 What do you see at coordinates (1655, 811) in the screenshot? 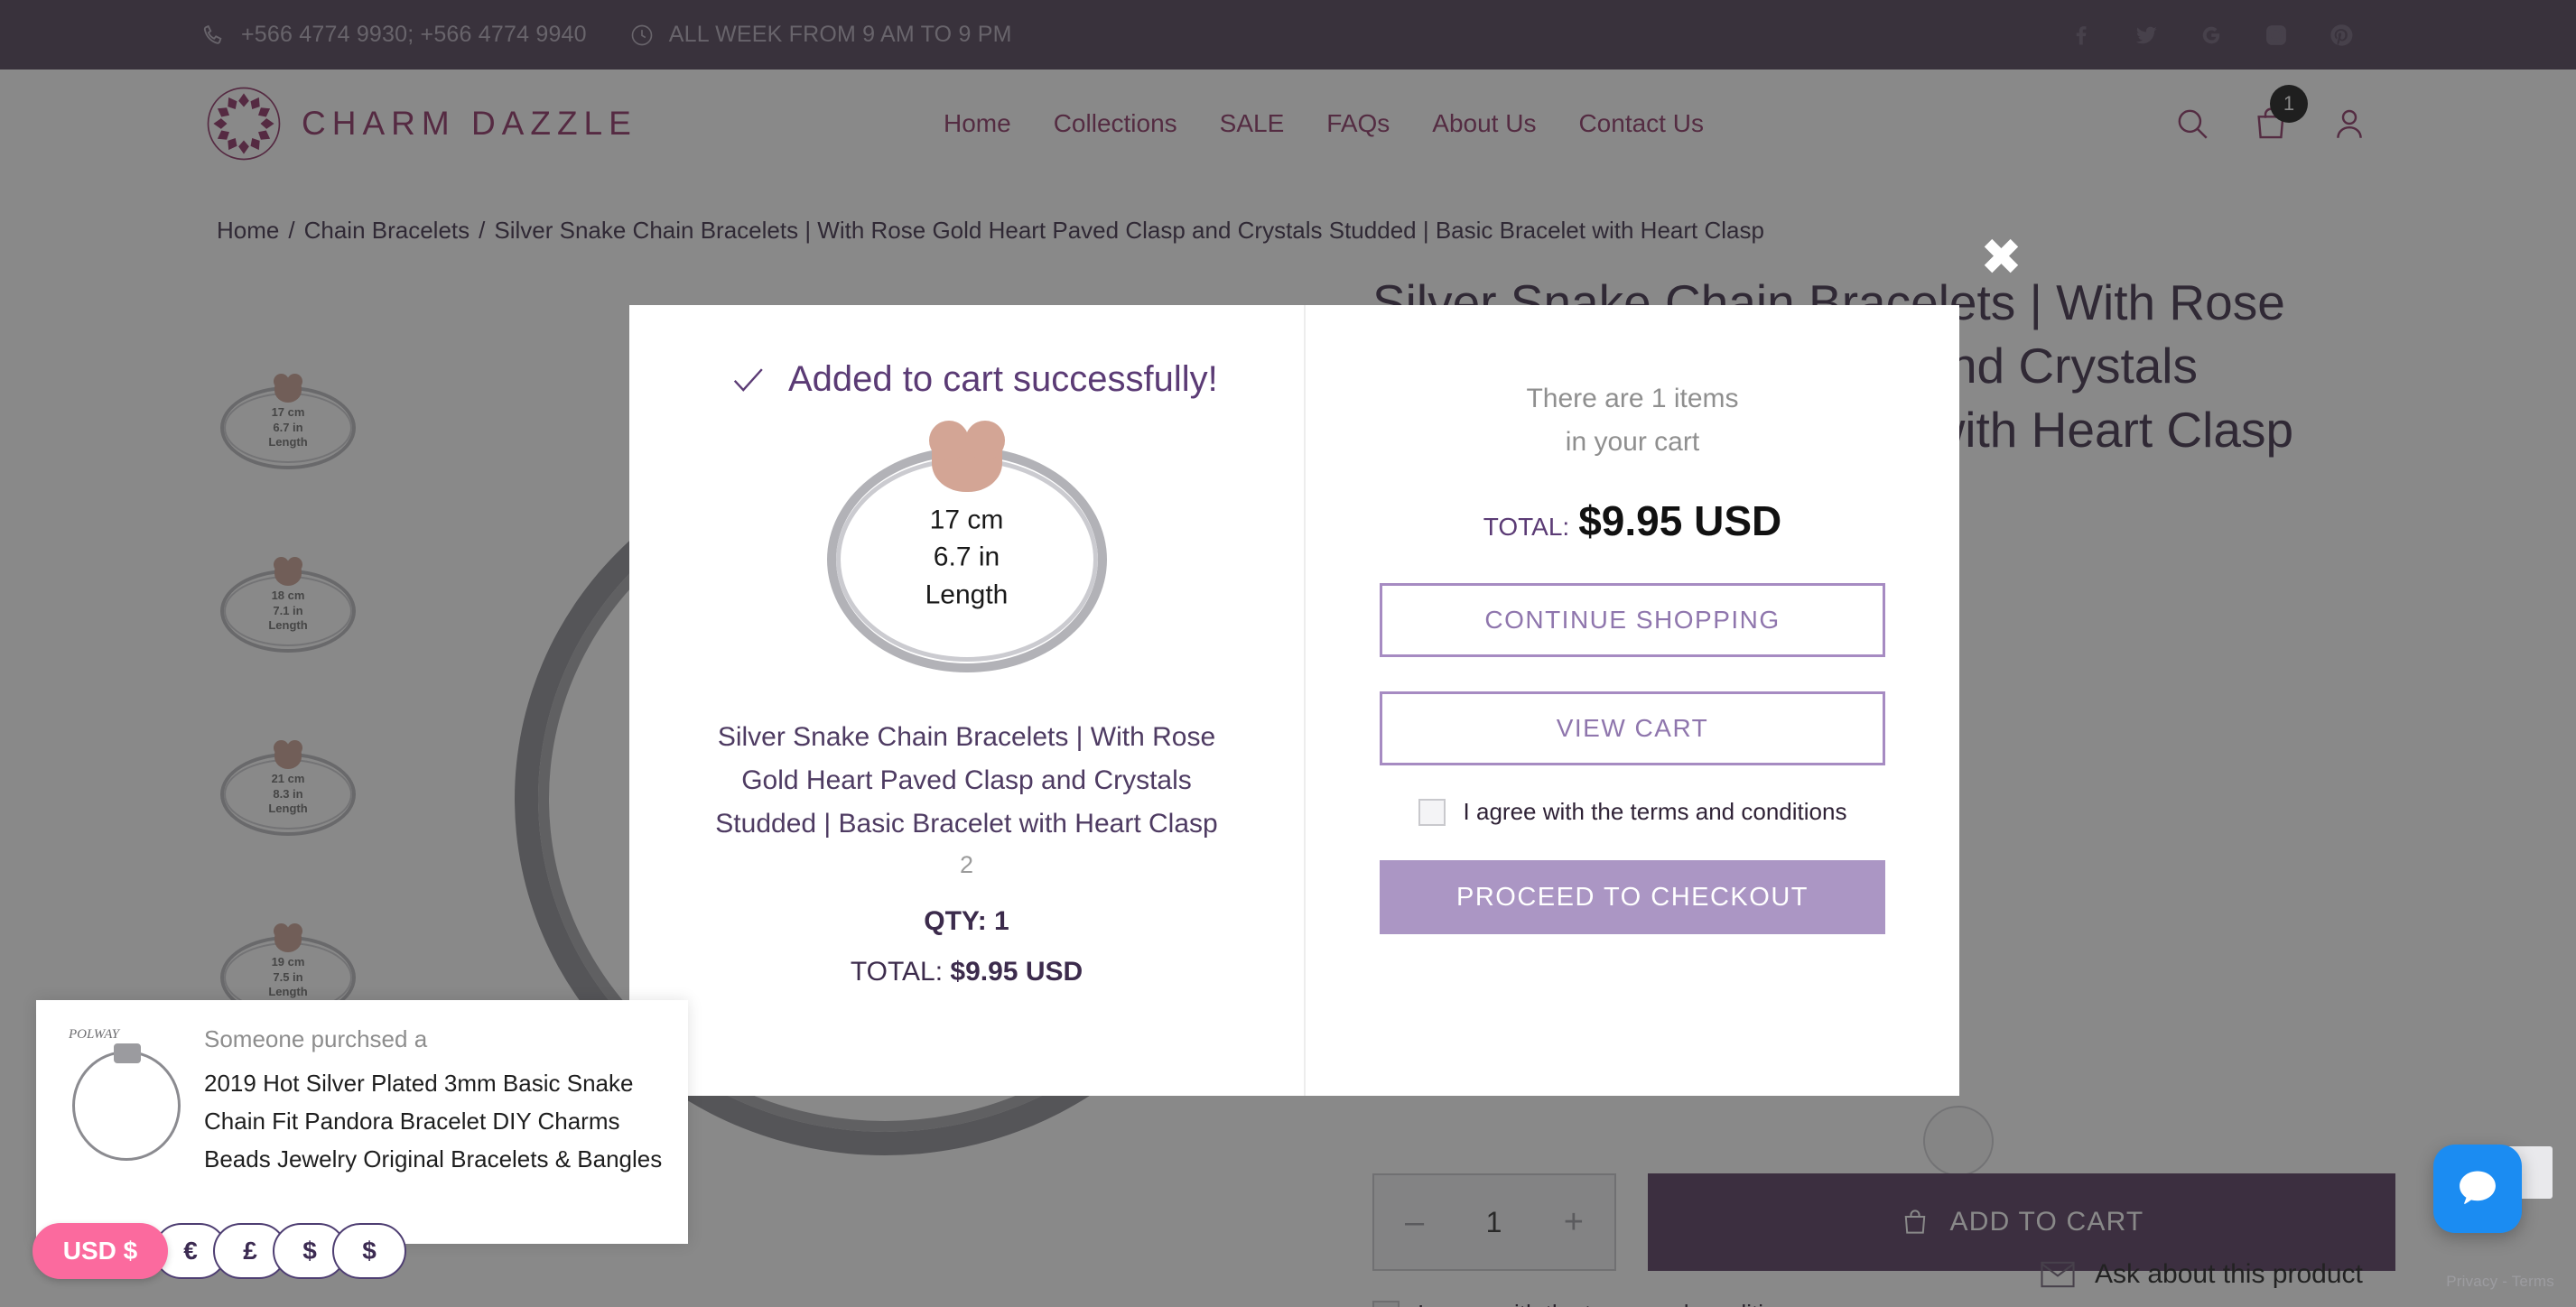
I see `modal-terms-label: I agree with the terms and conditions` at bounding box center [1655, 811].